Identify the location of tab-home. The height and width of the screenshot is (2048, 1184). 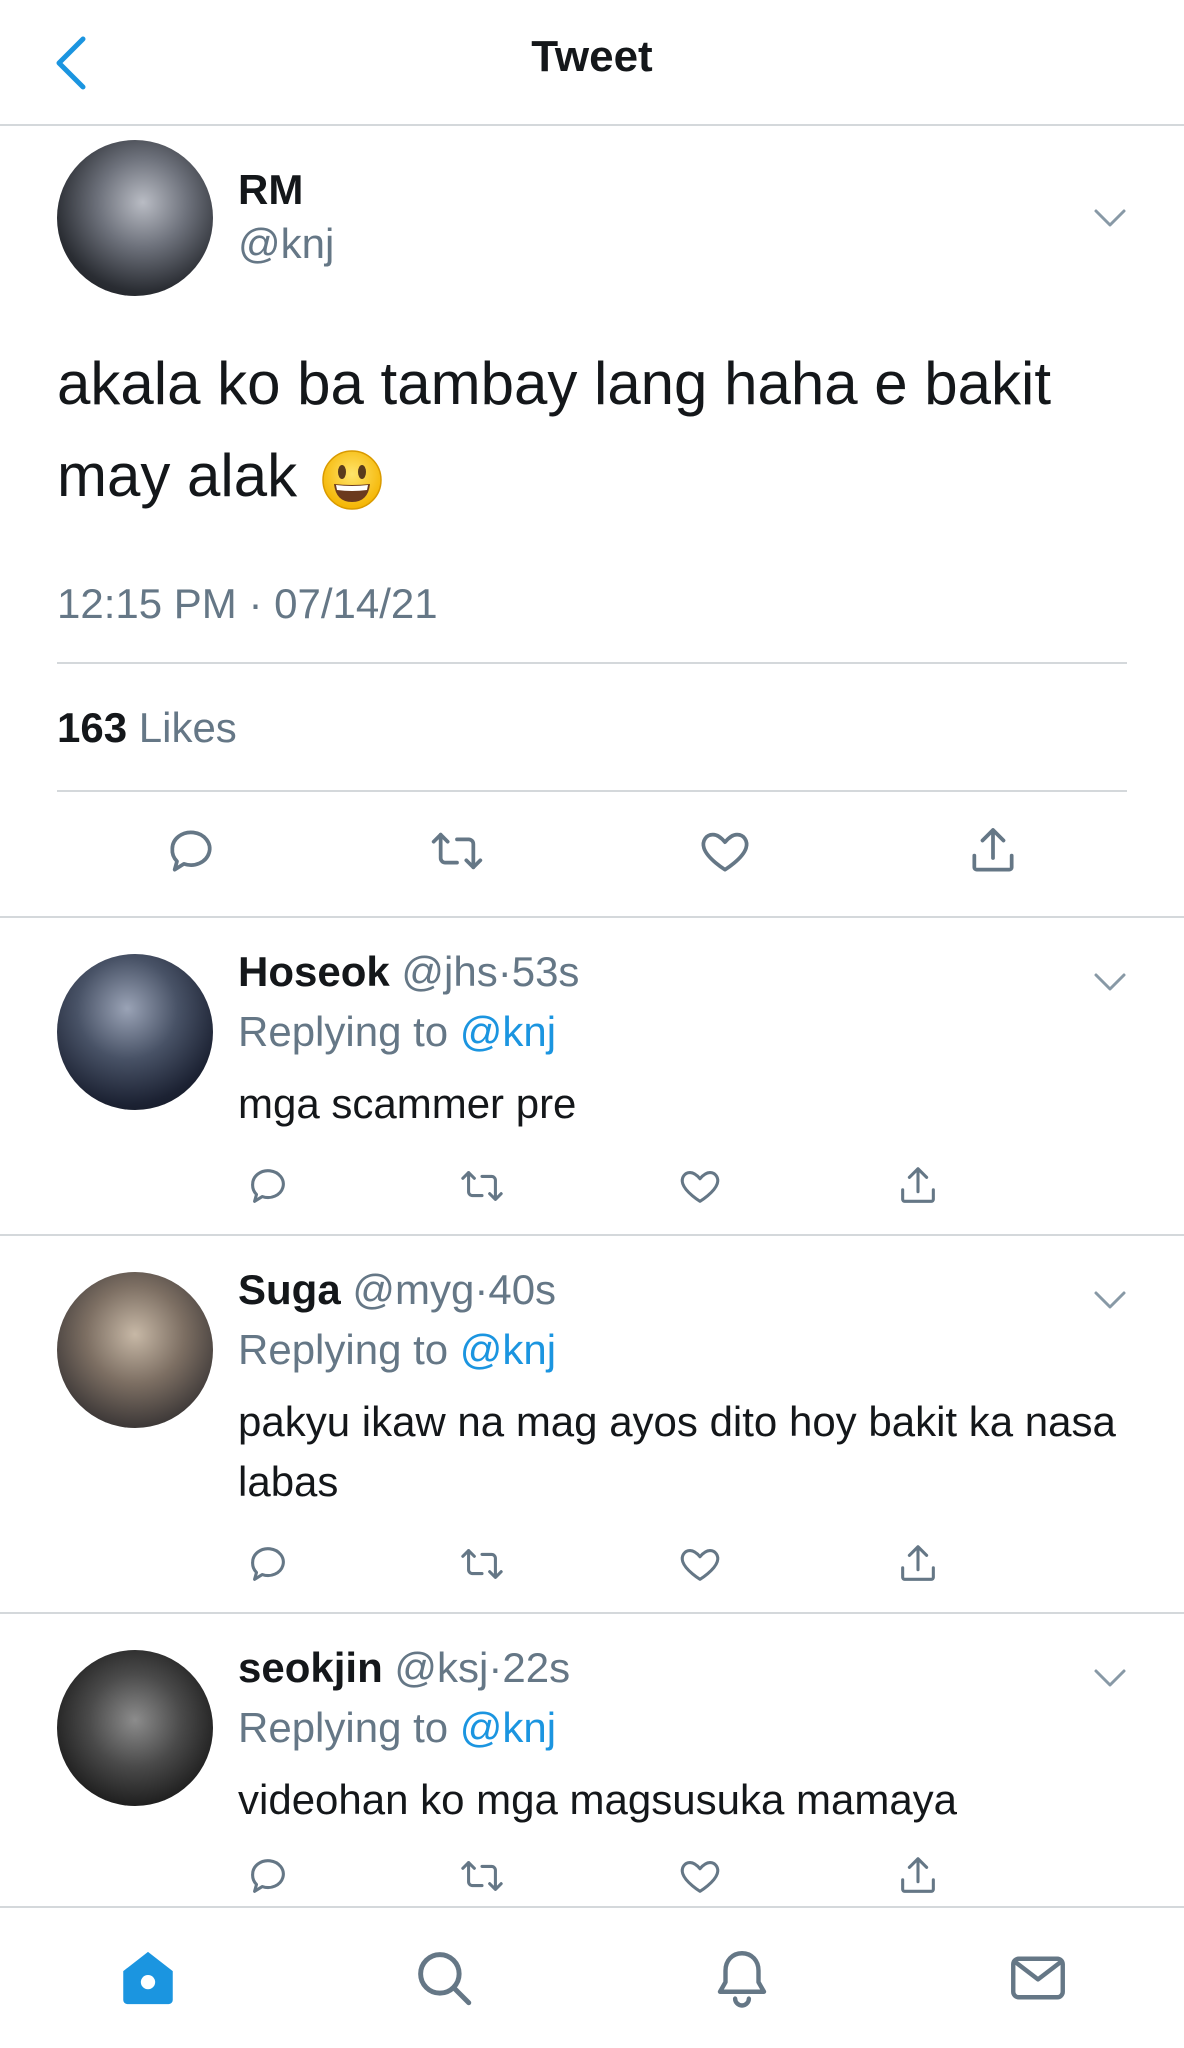
(148, 1978).